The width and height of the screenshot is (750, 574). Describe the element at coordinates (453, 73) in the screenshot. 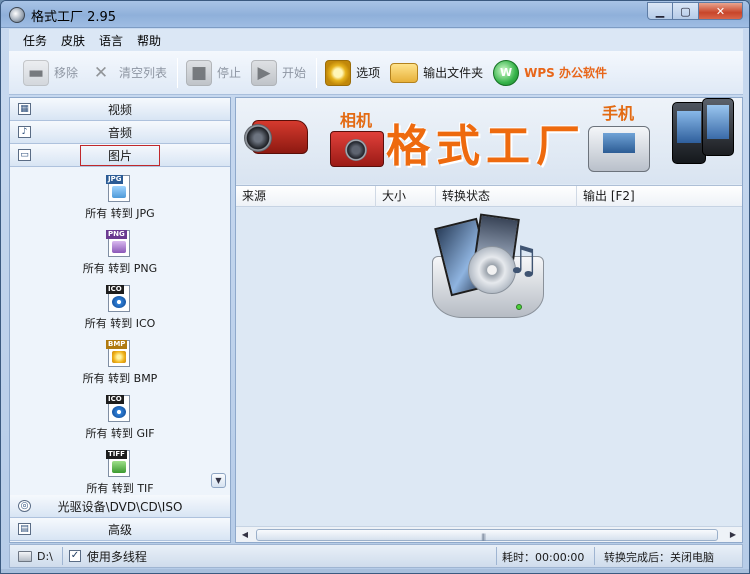

I see `output-folder-label: 输出文件夹` at that location.